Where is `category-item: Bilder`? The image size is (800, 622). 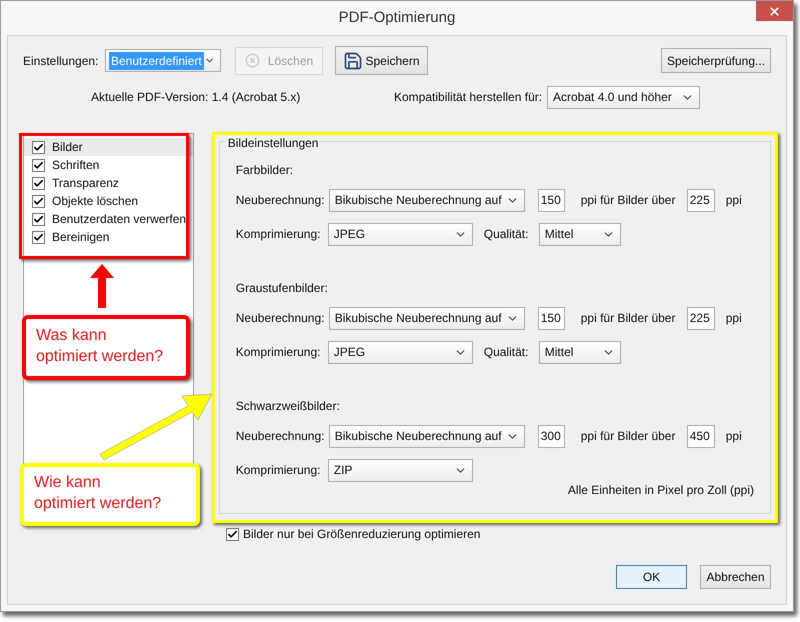
category-item: Bilder is located at coordinates (108, 147).